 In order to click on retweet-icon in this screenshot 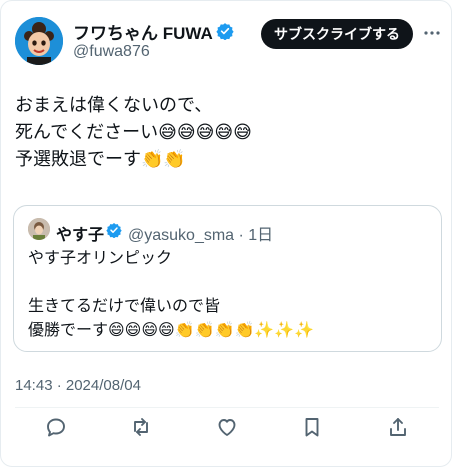, I will do `click(141, 427)`.